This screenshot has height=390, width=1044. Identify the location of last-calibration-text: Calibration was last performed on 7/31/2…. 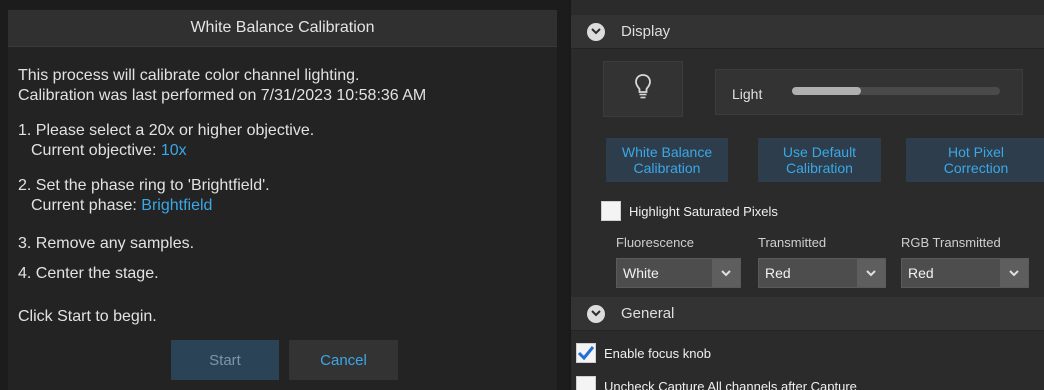
(222, 95).